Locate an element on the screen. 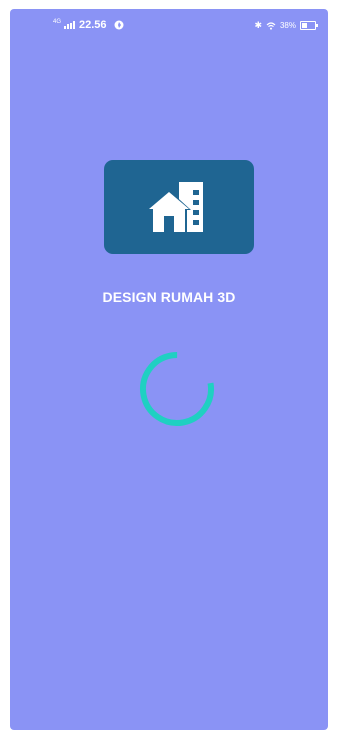 The height and width of the screenshot is (733, 338). loading-spinner-icon is located at coordinates (177, 389).